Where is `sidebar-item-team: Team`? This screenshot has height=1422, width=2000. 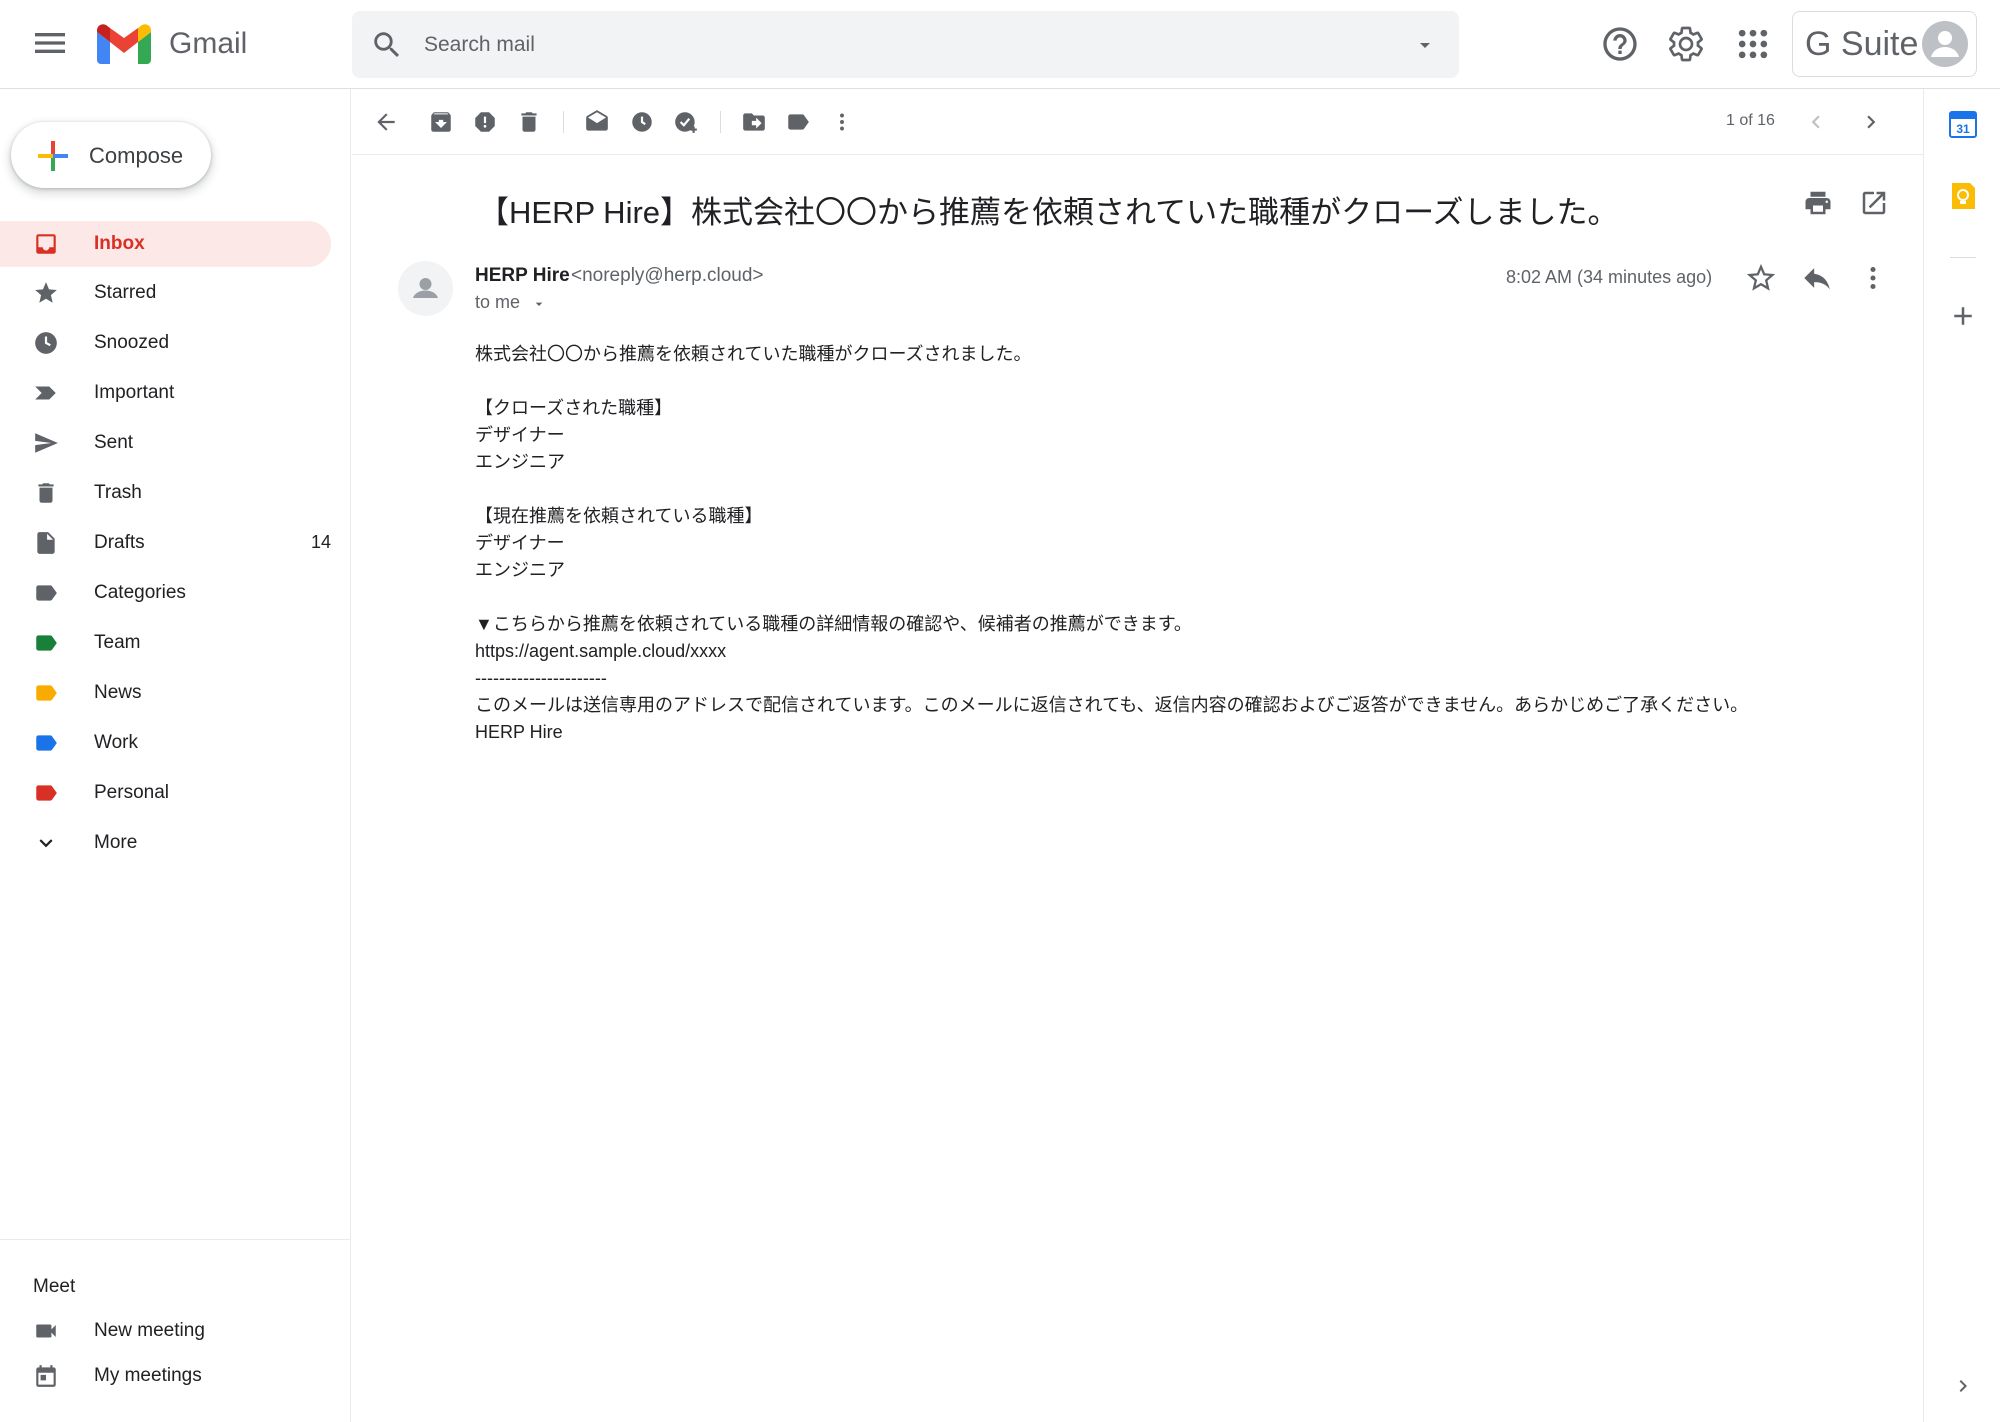
sidebar-item-team: Team is located at coordinates (165, 643).